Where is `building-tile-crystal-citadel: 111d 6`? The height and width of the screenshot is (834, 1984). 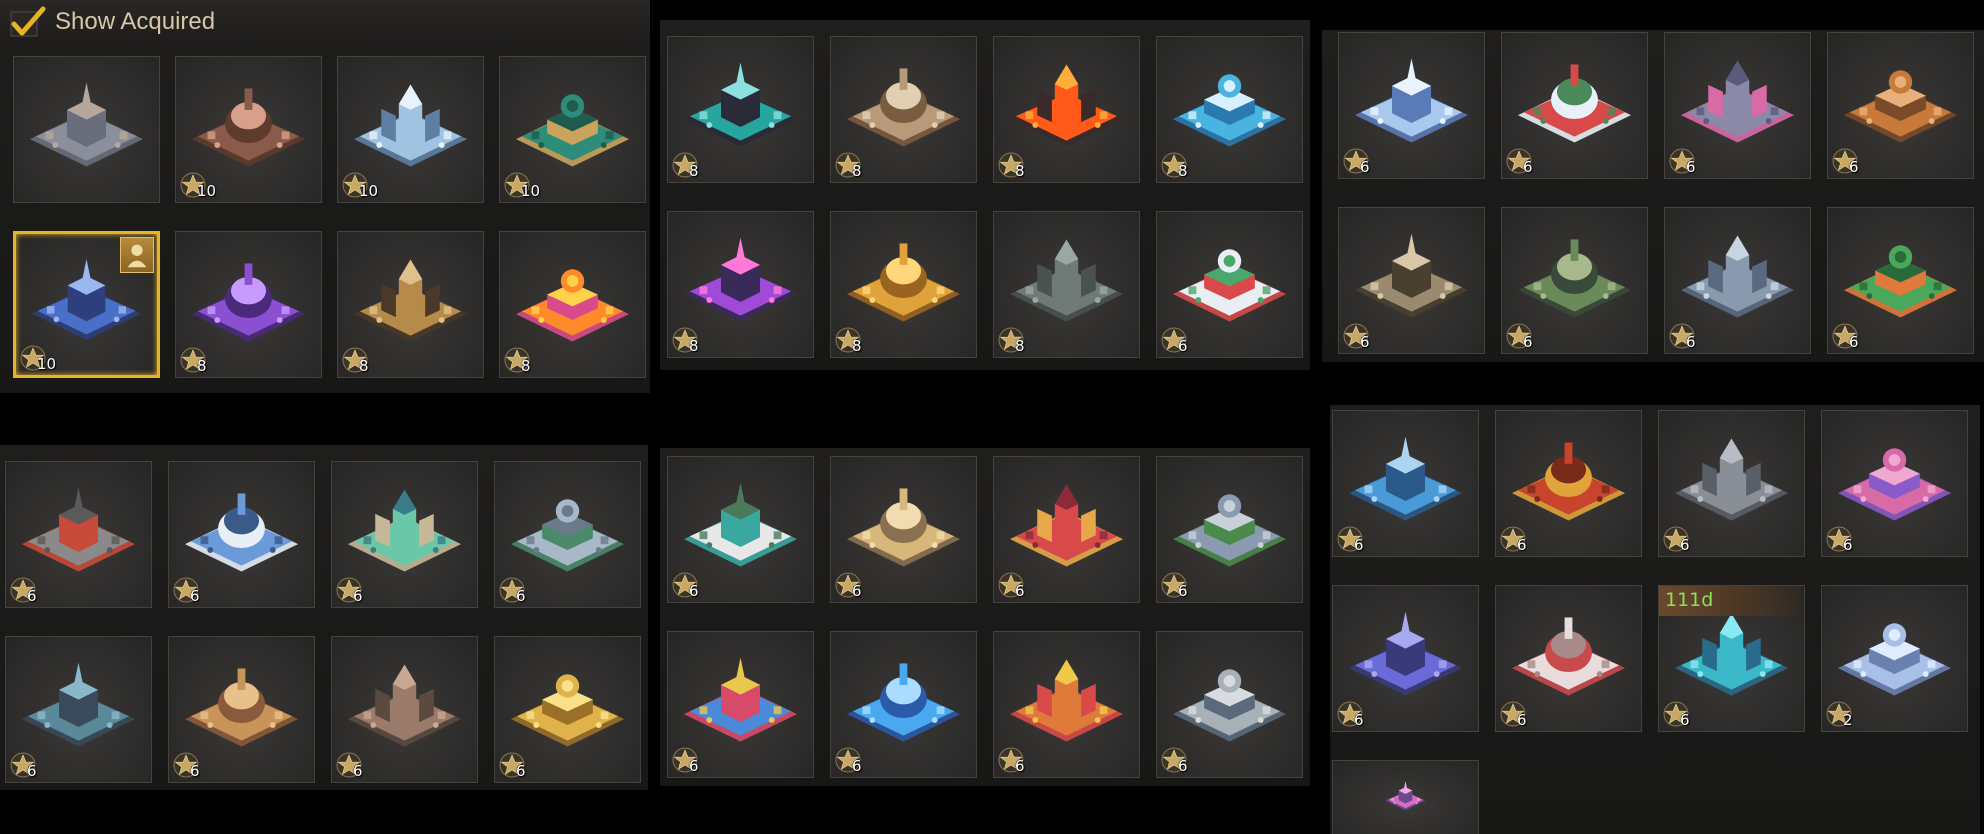
building-tile-crystal-citadel: 111d 6 is located at coordinates (1731, 658).